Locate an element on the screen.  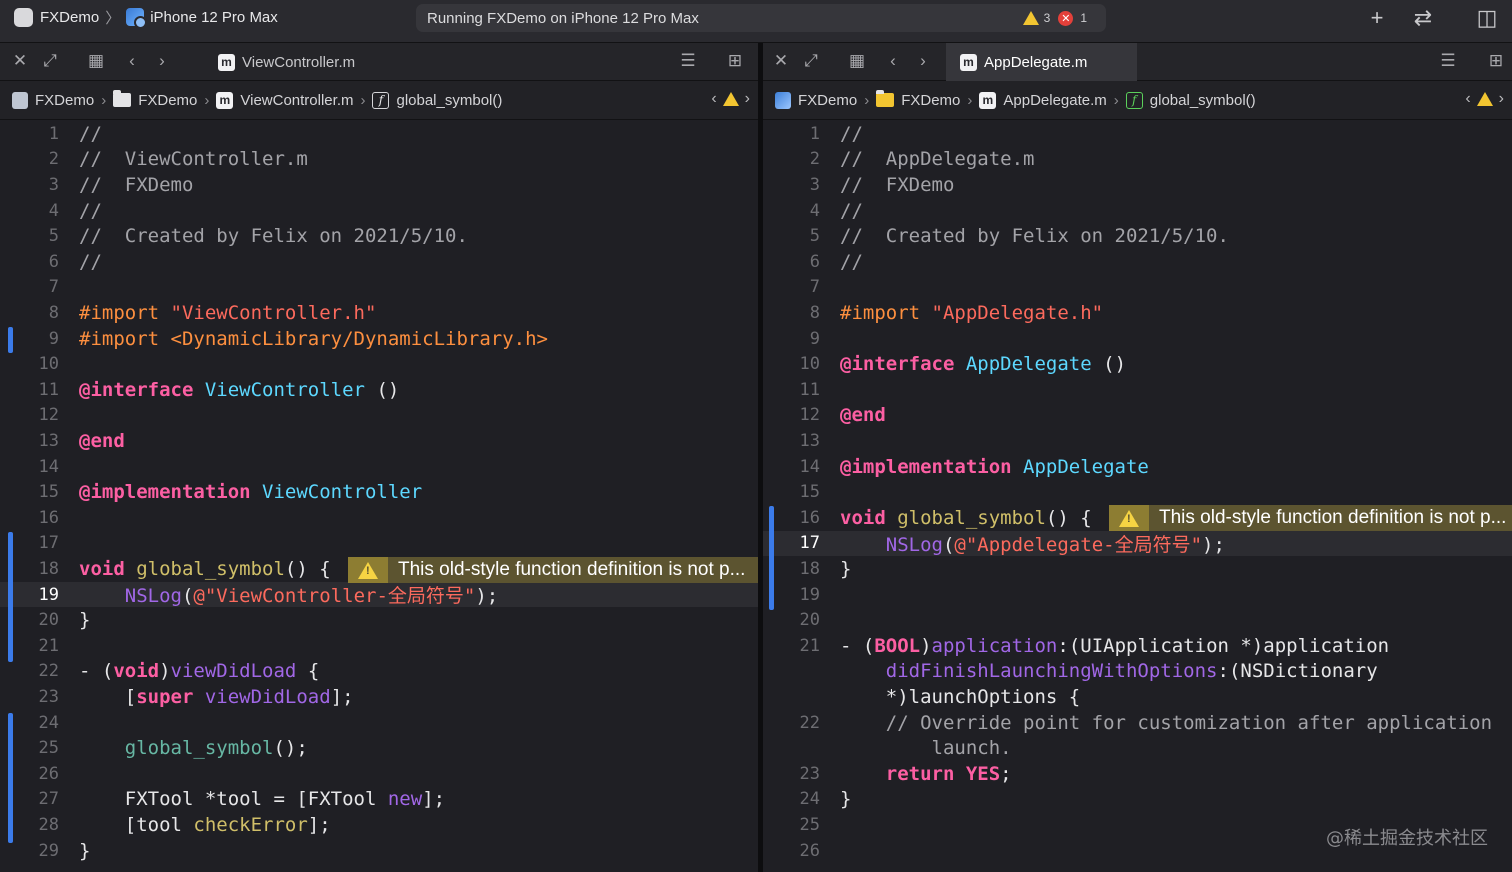
error-icon: ✕ is located at coordinates (1066, 18).